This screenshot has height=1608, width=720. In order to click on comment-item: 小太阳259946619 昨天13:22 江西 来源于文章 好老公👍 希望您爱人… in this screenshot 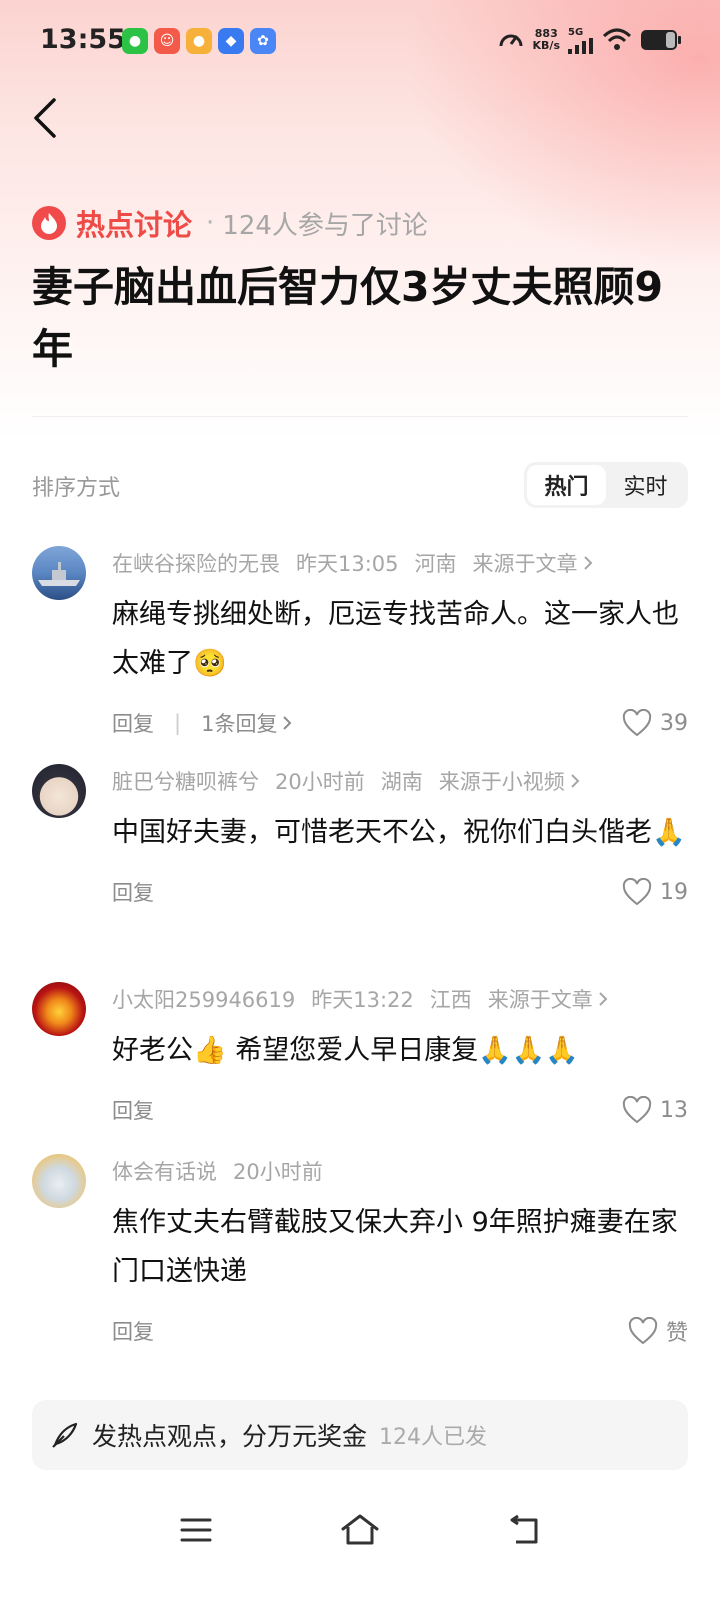, I will do `click(360, 1062)`.